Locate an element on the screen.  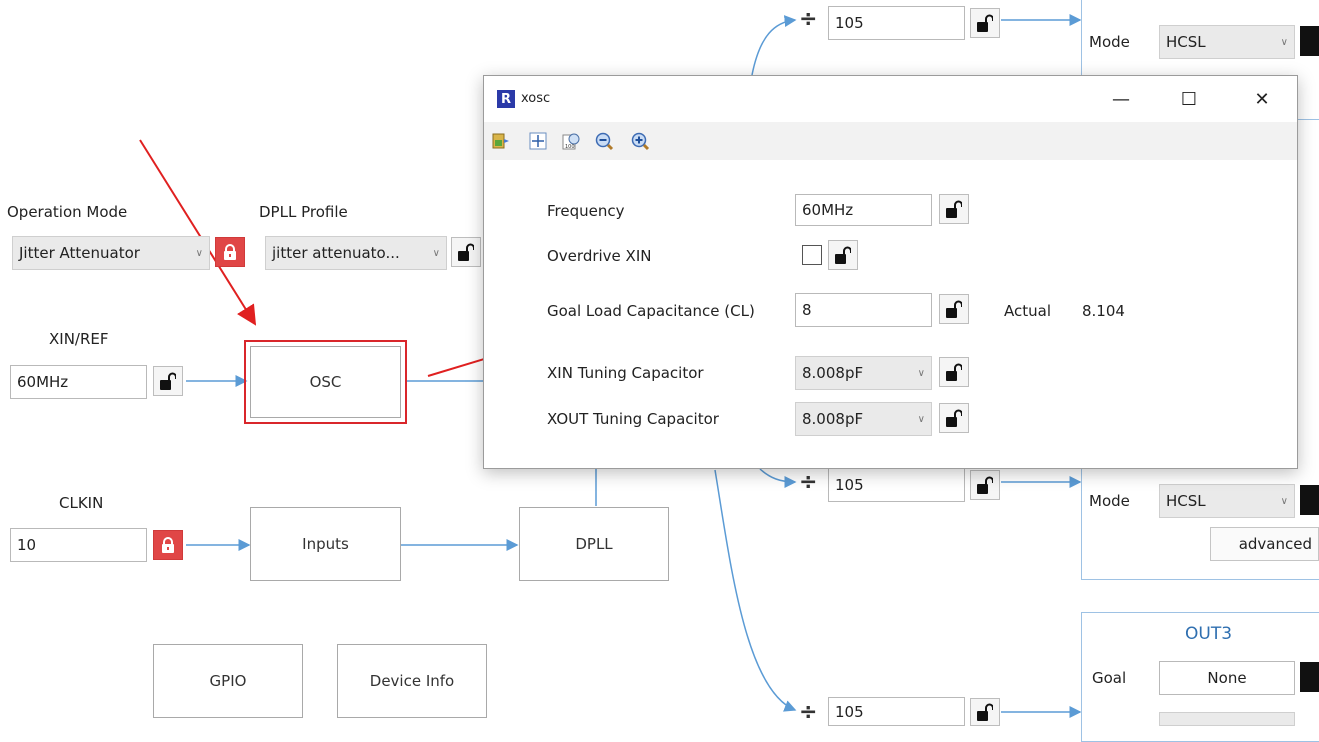
zoom-in-icon is located at coordinates (640, 141).